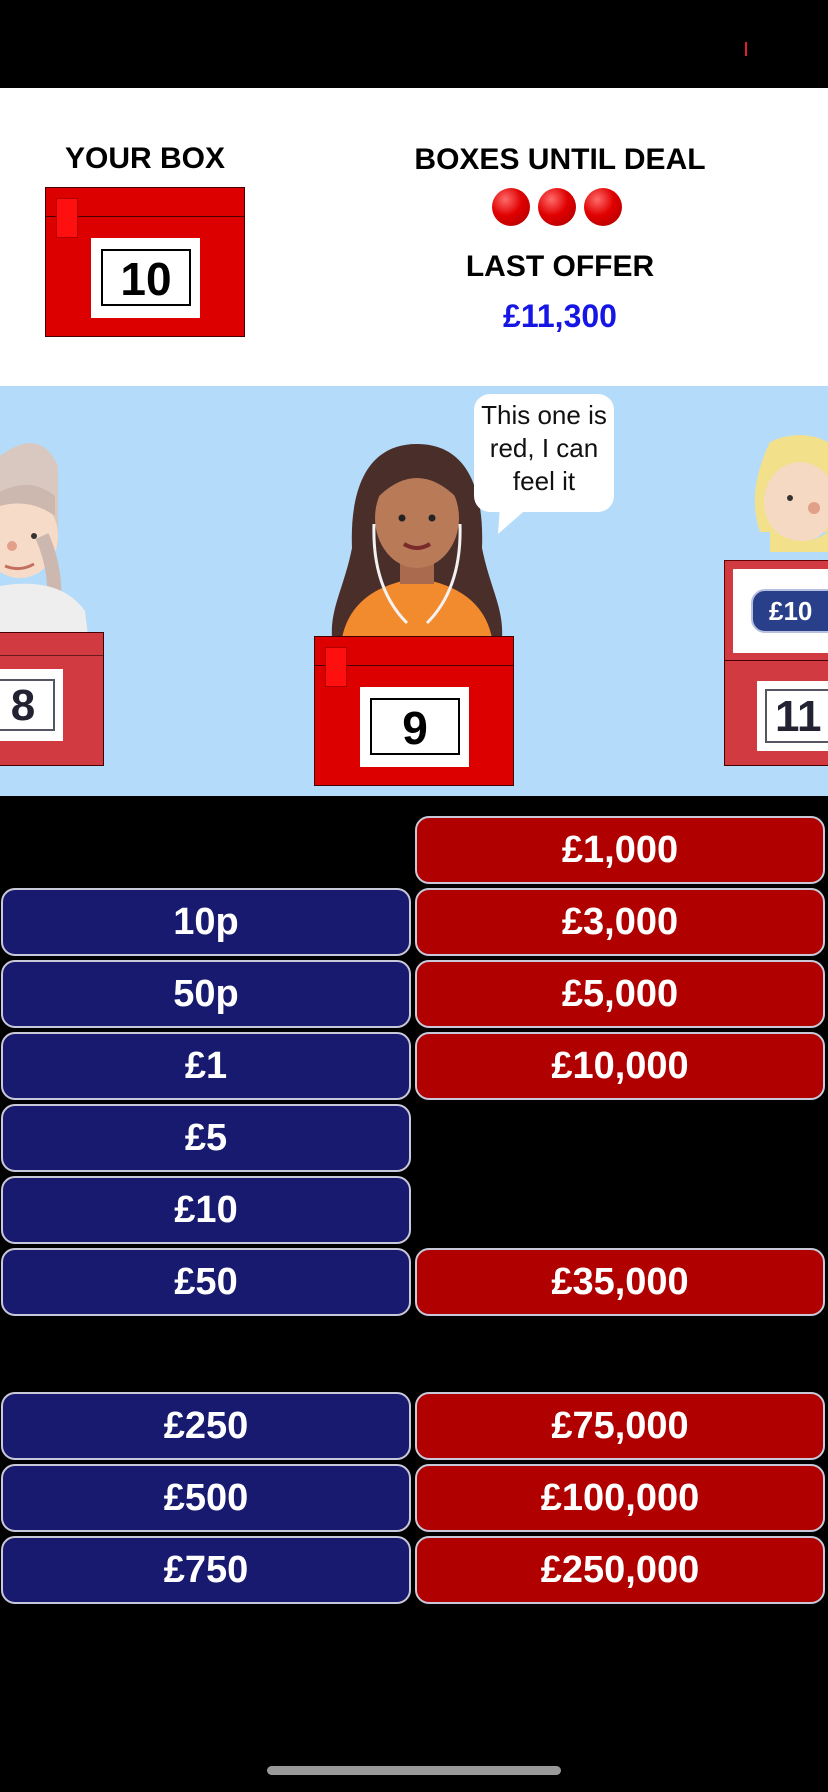 This screenshot has height=1792, width=828. I want to click on value-tile-blue: 10p, so click(206, 922).